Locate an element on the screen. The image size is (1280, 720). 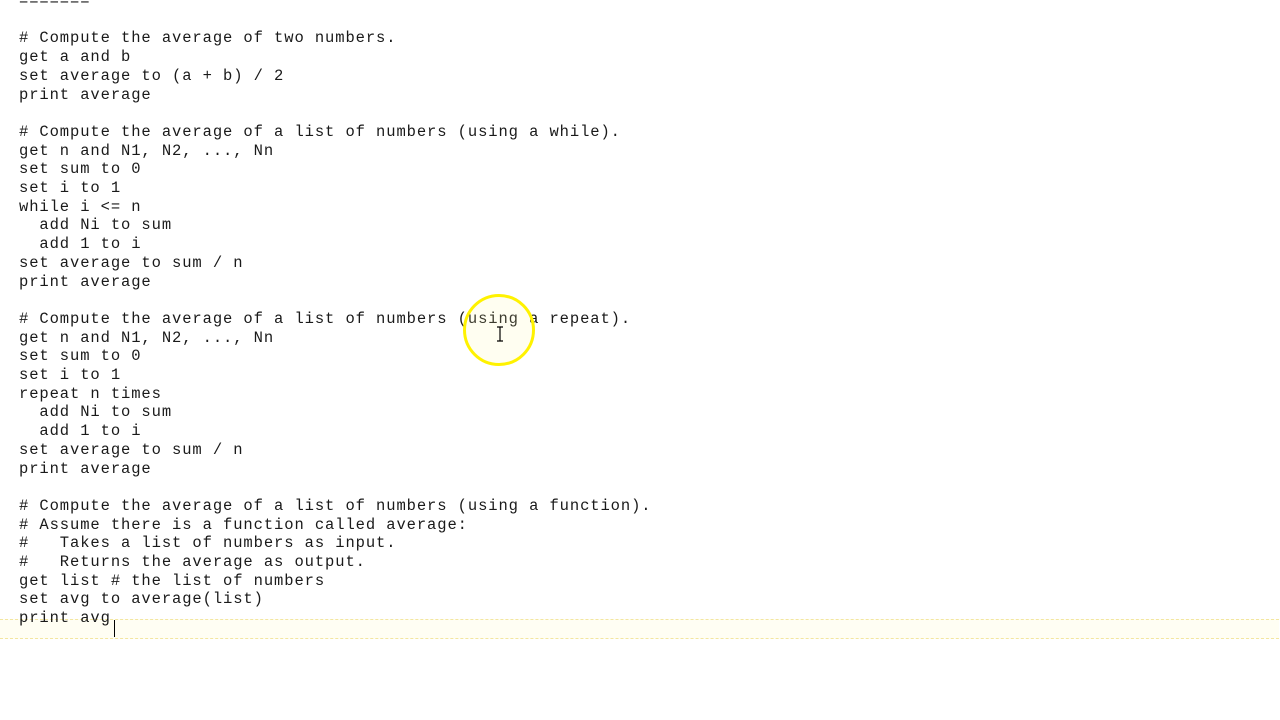
code-line: get list # the list of numbers is located at coordinates (172, 581).